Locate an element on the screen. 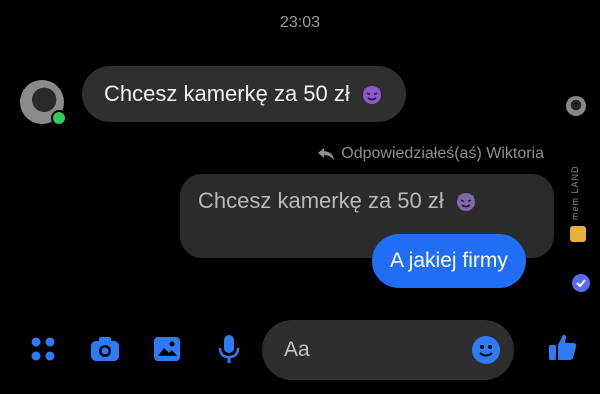 The width and height of the screenshot is (600, 394). outgoing-message-text: A jakiej firmy is located at coordinates (449, 260).